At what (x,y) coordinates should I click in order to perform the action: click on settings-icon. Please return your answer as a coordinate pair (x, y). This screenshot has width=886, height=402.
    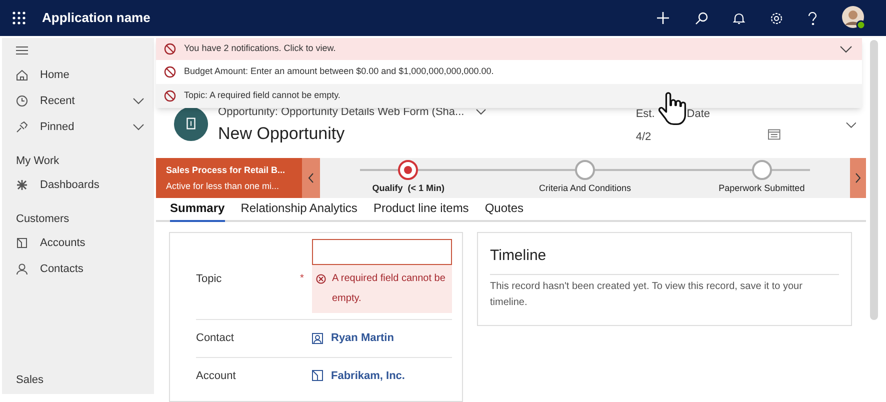
    Looking at the image, I should click on (776, 18).